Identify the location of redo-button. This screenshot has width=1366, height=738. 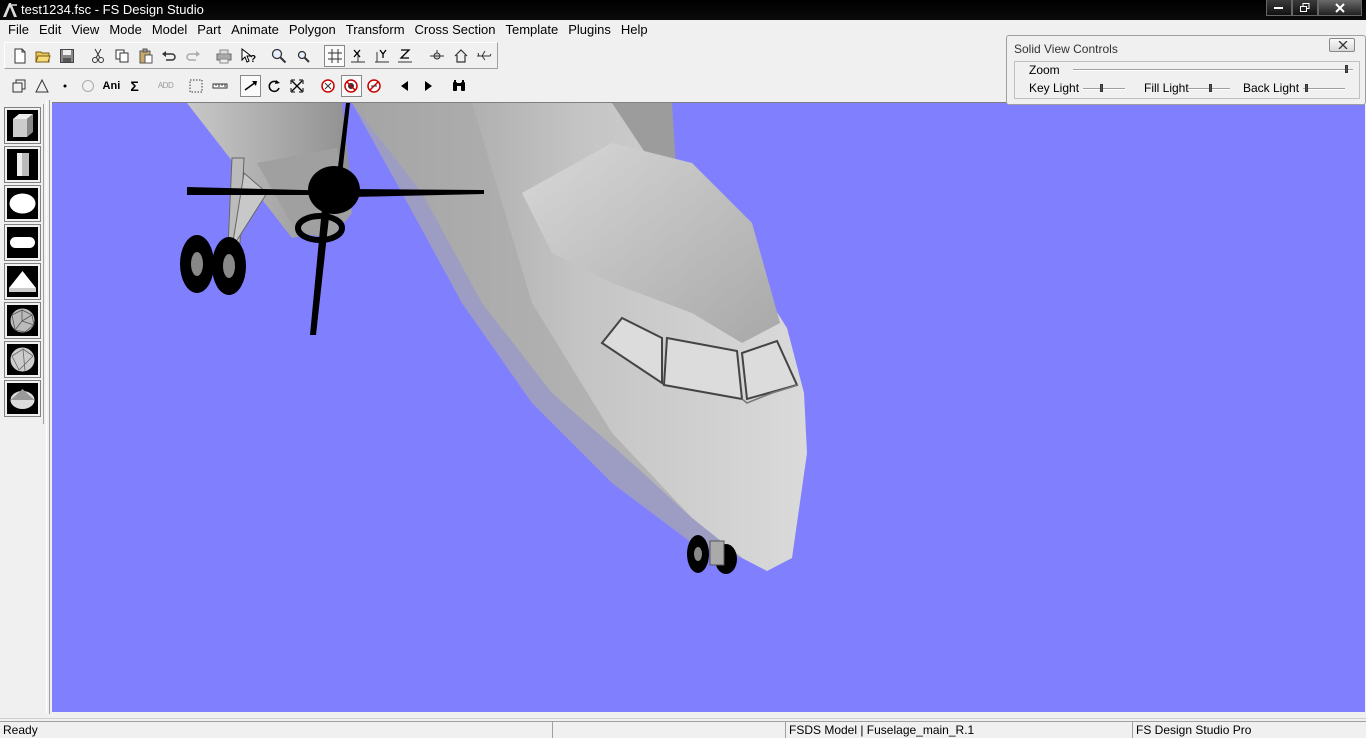
(193, 56).